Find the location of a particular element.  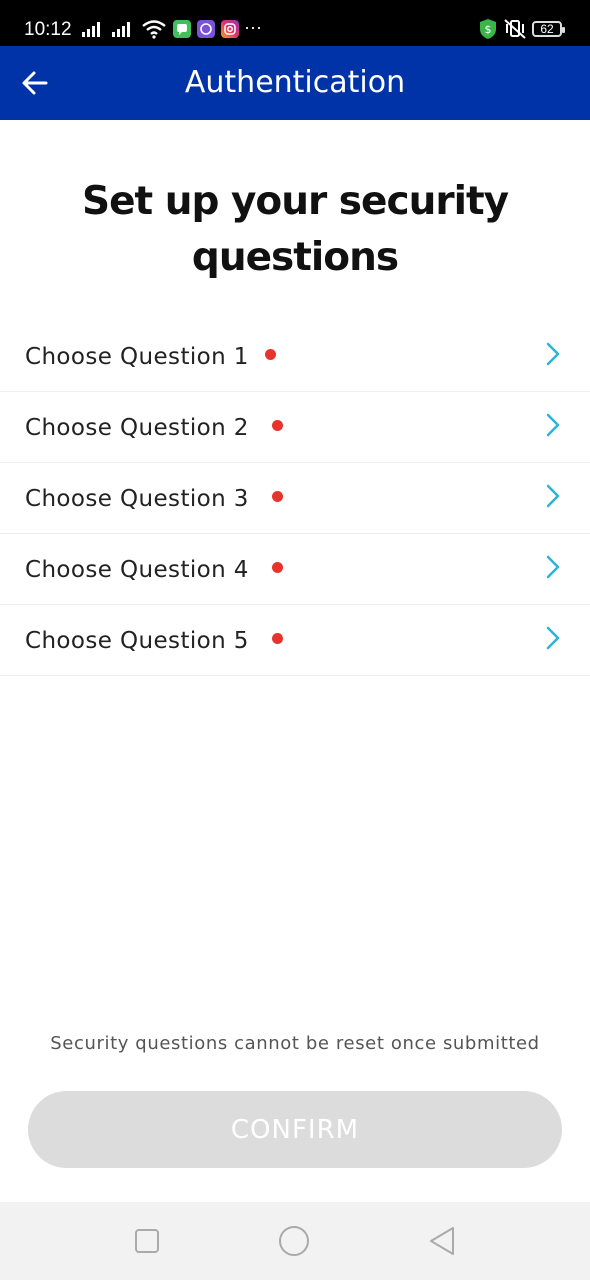

question-label: Choose Question 1 is located at coordinates (137, 357).